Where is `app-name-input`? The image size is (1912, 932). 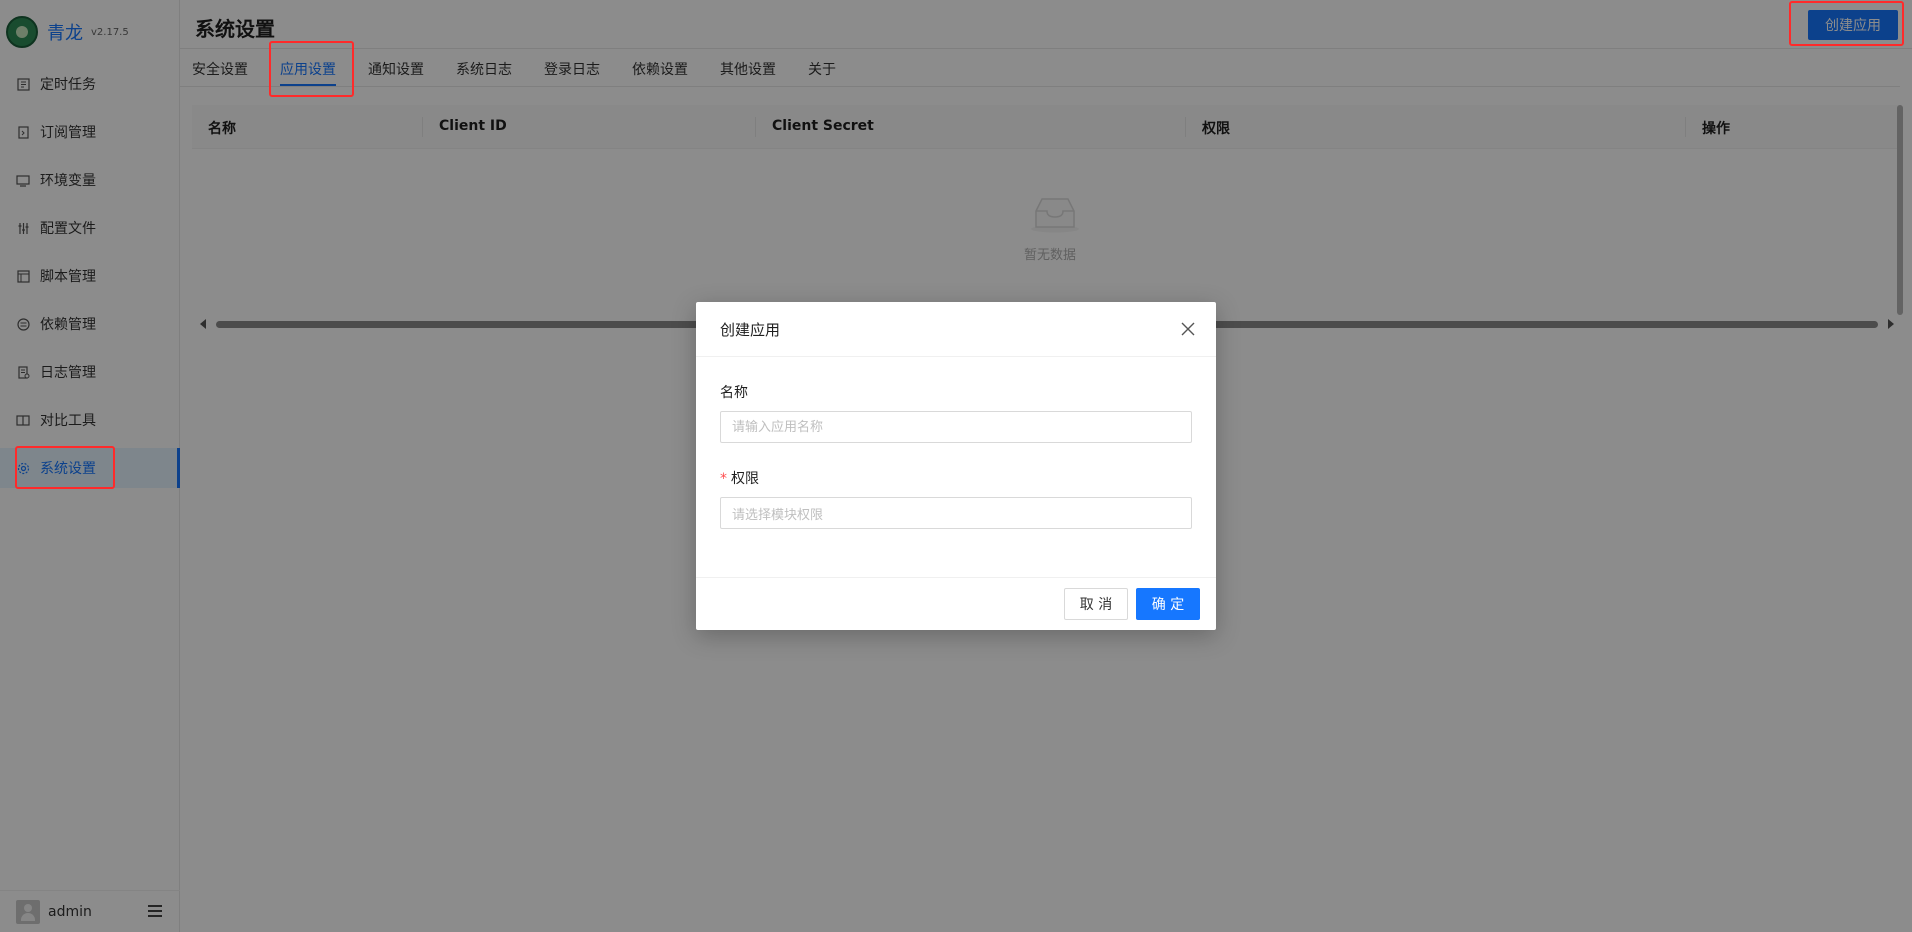 app-name-input is located at coordinates (956, 427).